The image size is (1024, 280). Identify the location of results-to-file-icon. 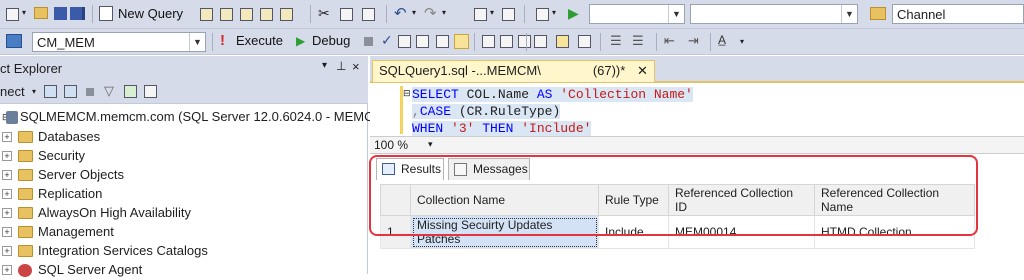
(584, 41).